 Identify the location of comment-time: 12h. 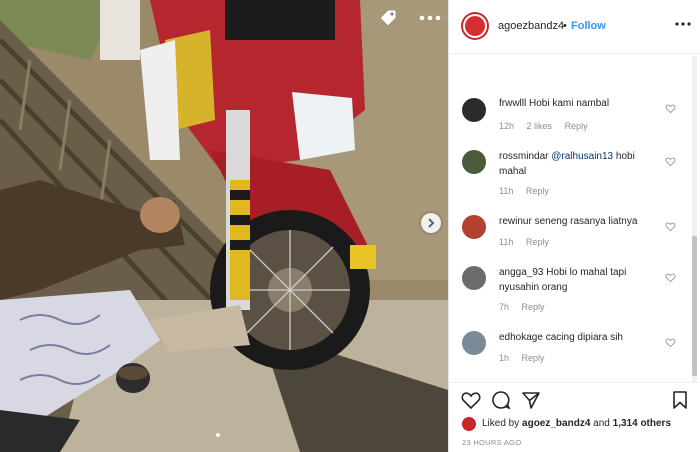
(507, 126).